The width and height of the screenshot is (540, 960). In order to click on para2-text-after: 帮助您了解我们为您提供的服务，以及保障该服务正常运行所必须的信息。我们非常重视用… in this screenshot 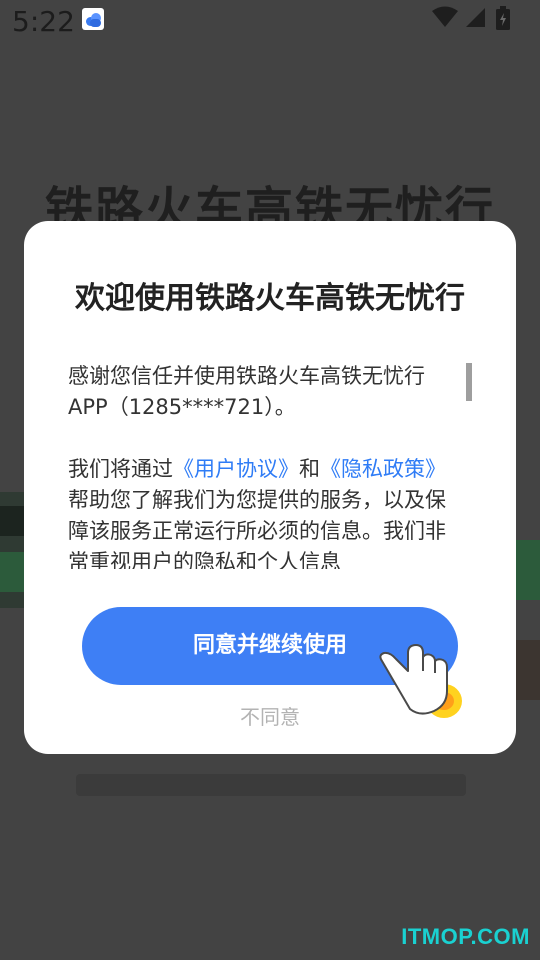, I will do `click(257, 528)`.